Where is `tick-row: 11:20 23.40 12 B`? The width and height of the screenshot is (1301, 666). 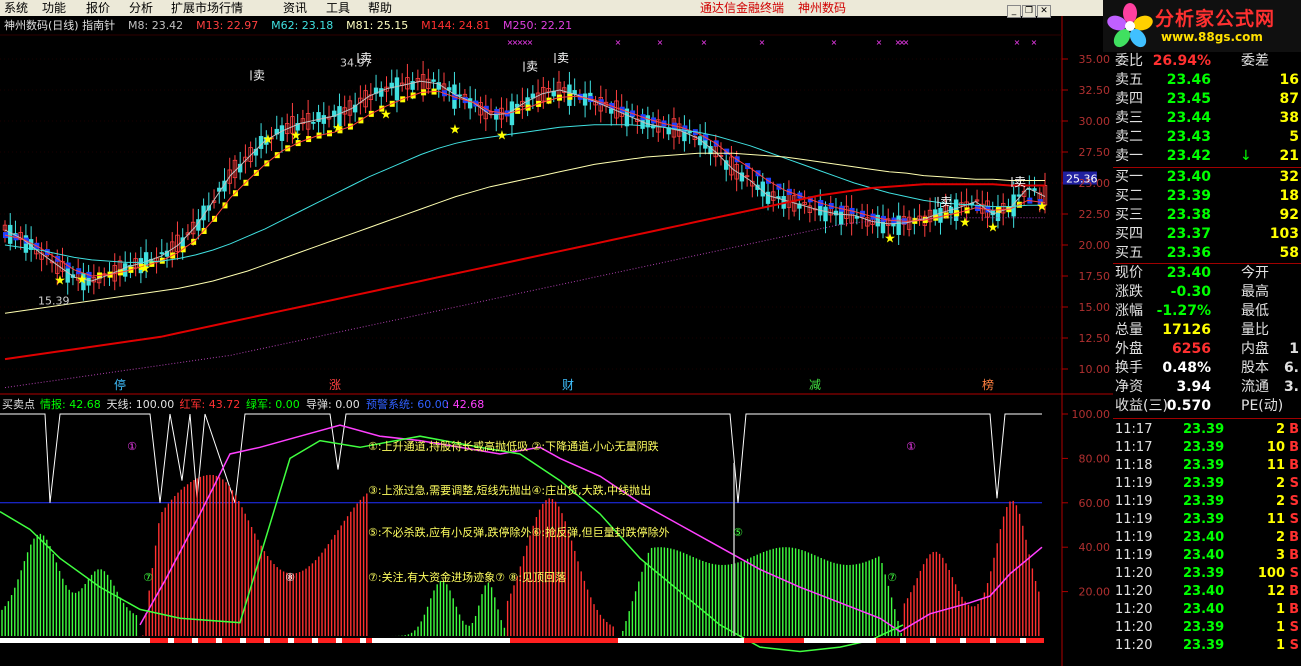
tick-row: 11:20 23.40 12 B is located at coordinates (1207, 592).